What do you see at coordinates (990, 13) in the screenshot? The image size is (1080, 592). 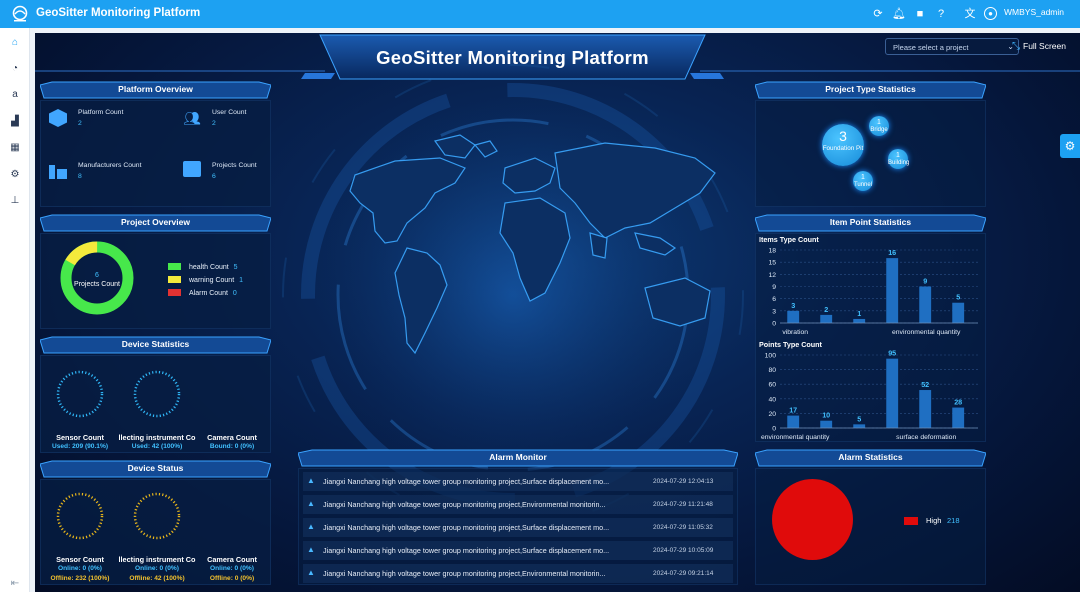 I see `user-icon: ●` at bounding box center [990, 13].